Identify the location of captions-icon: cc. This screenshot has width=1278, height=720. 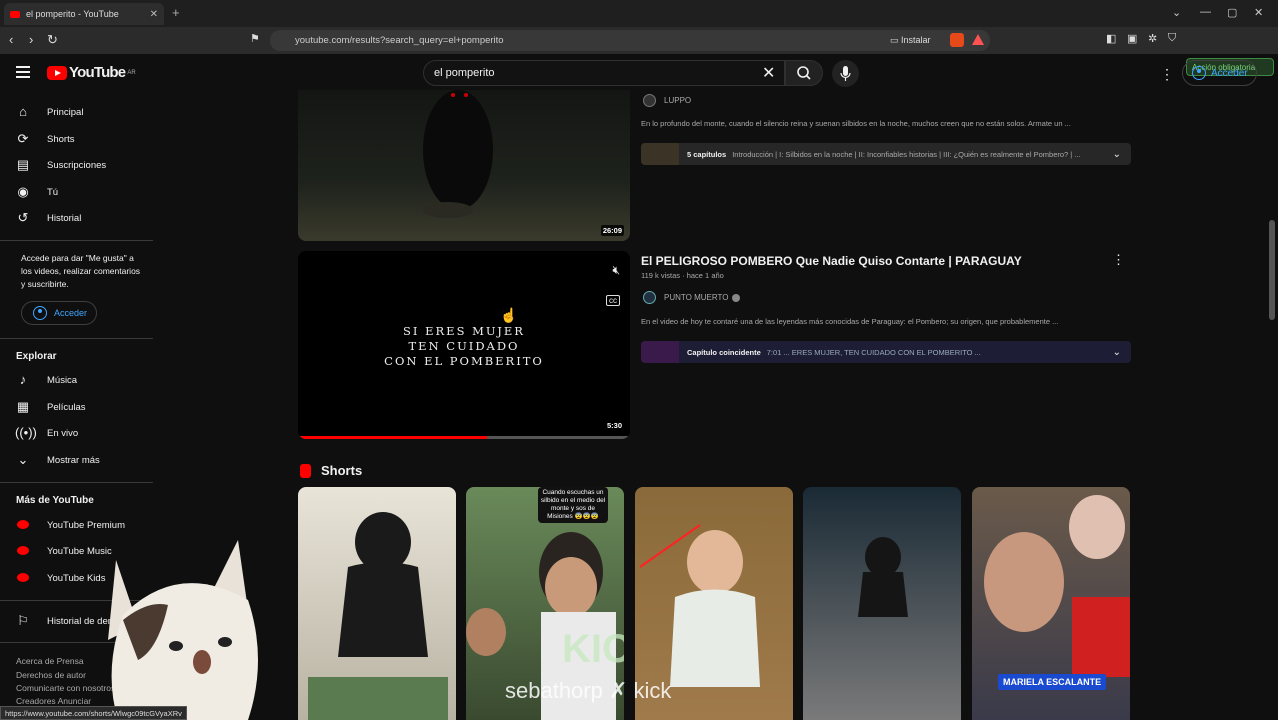
(613, 300).